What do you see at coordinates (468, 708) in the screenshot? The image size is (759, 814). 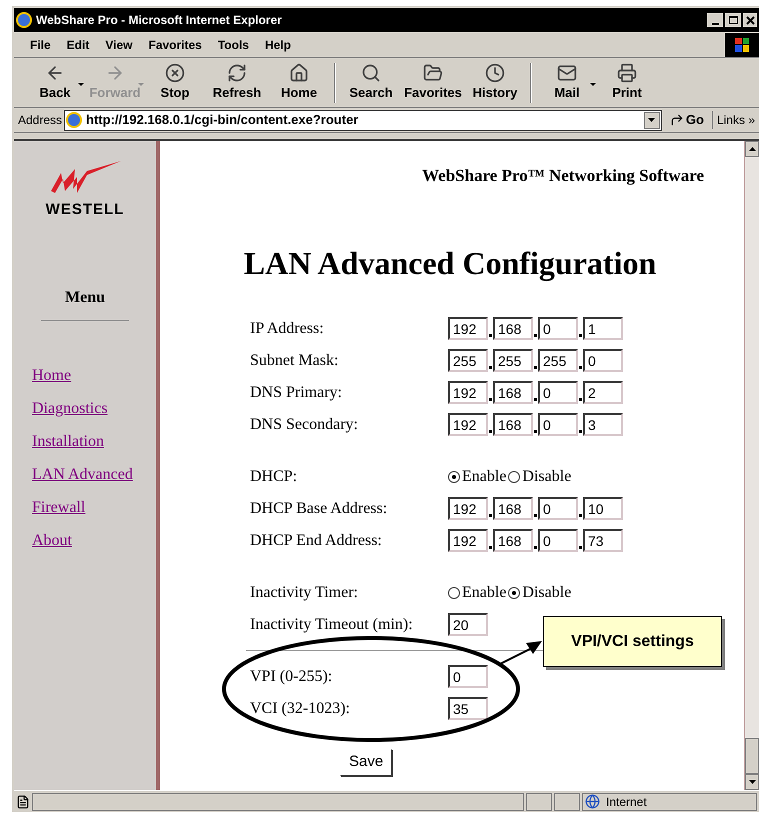 I see `input-field: 35` at bounding box center [468, 708].